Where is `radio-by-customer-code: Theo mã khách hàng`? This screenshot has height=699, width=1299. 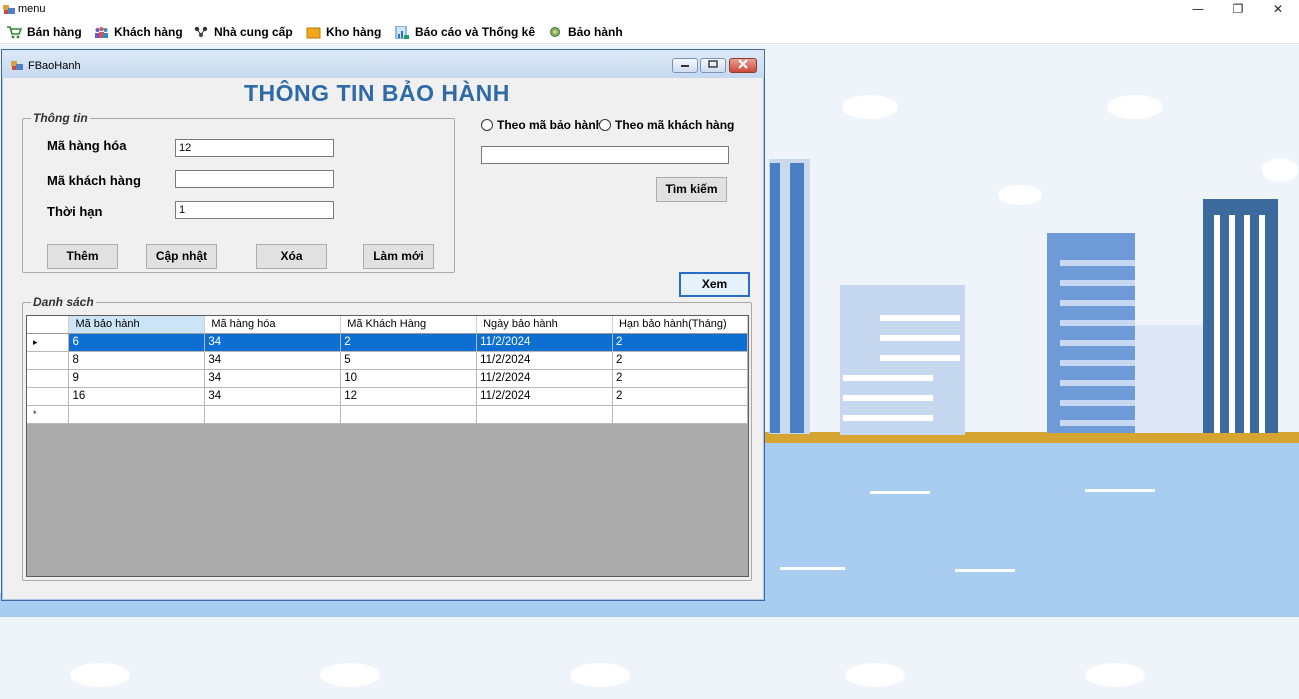
radio-by-customer-code: Theo mã khách hàng is located at coordinates (666, 125).